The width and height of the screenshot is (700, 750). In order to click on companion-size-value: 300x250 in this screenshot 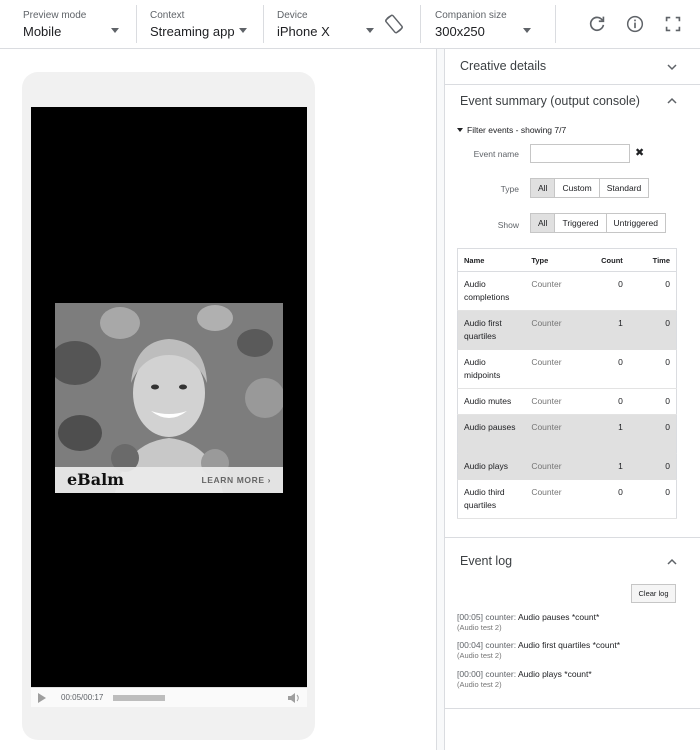, I will do `click(460, 31)`.